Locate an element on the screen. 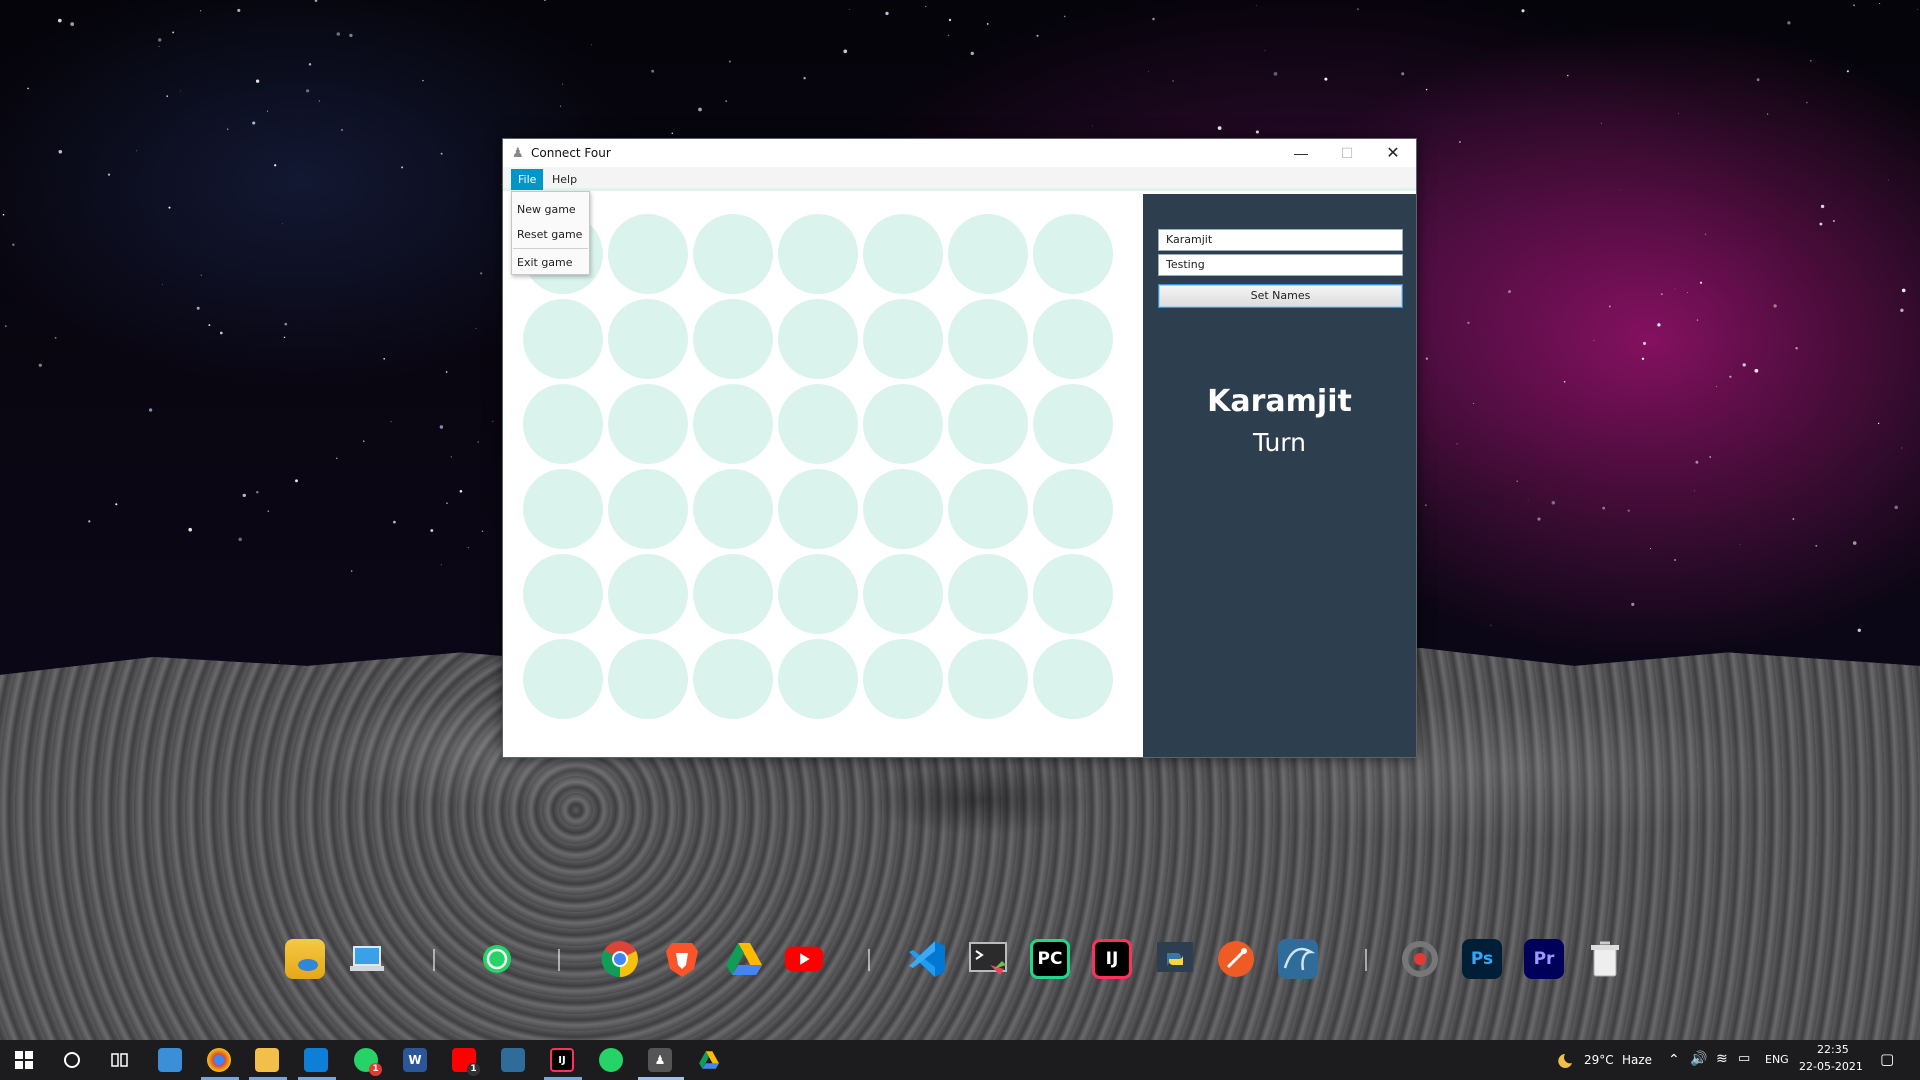 Image resolution: width=1920 pixels, height=1080 pixels. windows-start-icon is located at coordinates (24, 1060).